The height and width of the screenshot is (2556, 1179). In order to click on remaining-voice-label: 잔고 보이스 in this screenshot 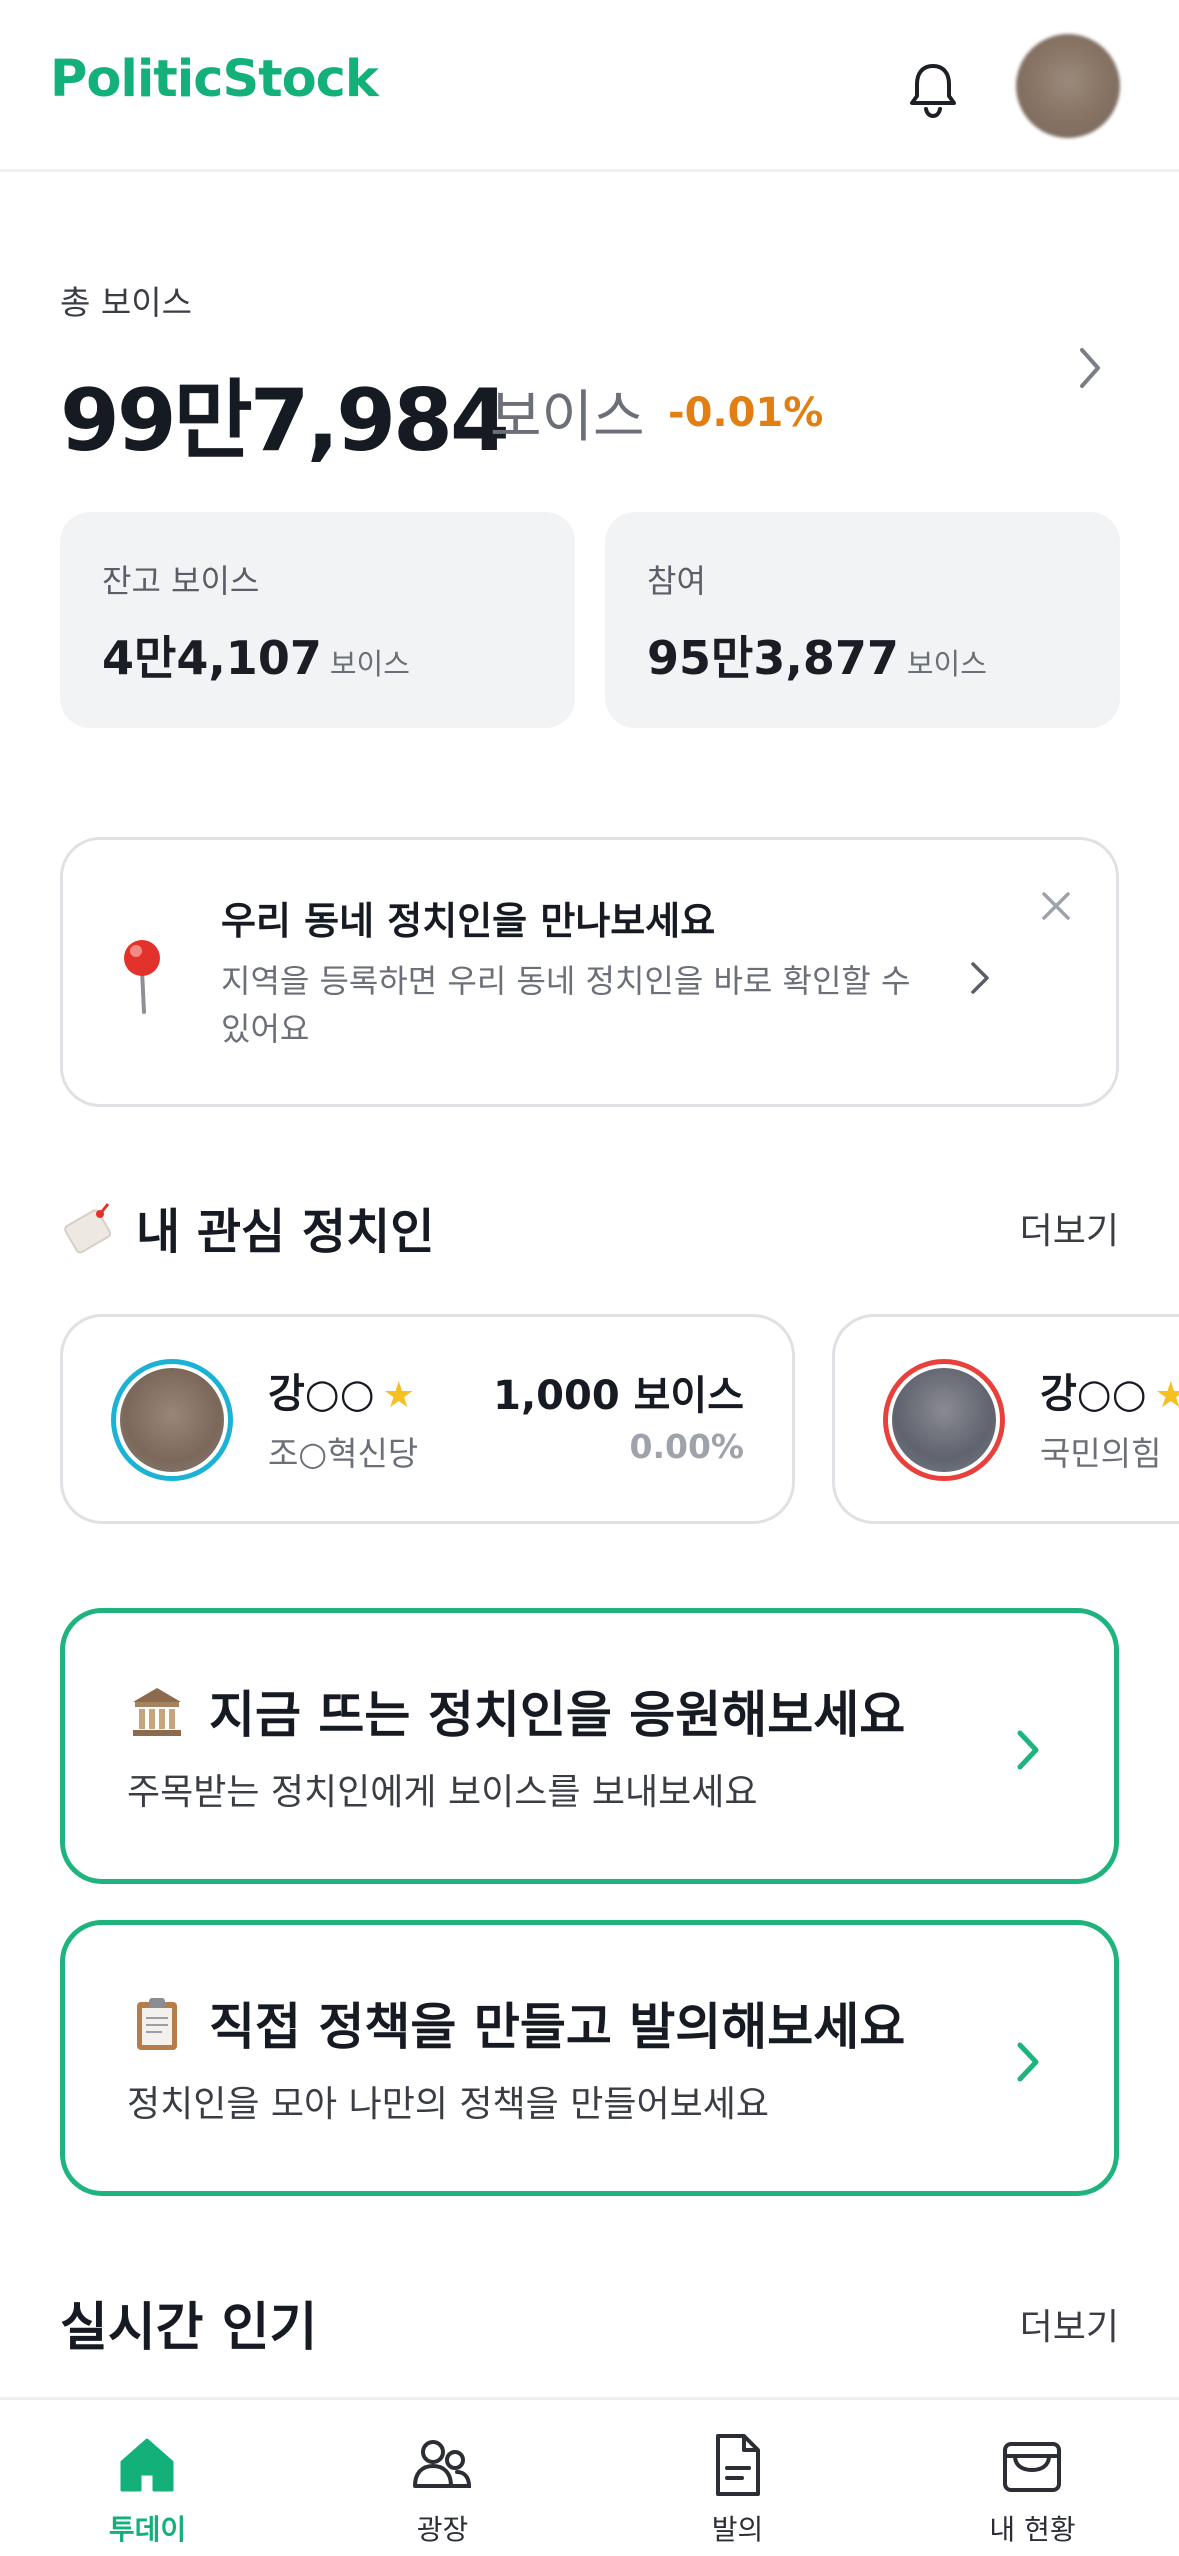, I will do `click(181, 581)`.